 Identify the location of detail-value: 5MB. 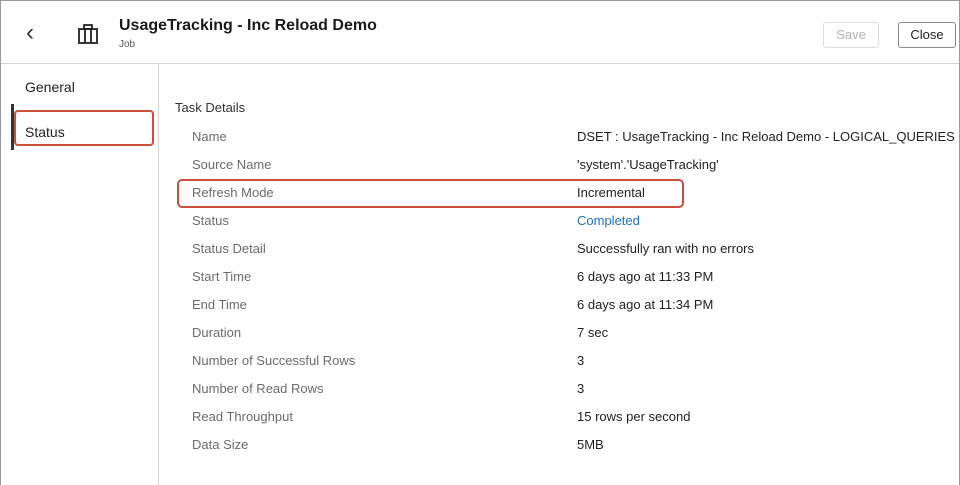
(590, 444).